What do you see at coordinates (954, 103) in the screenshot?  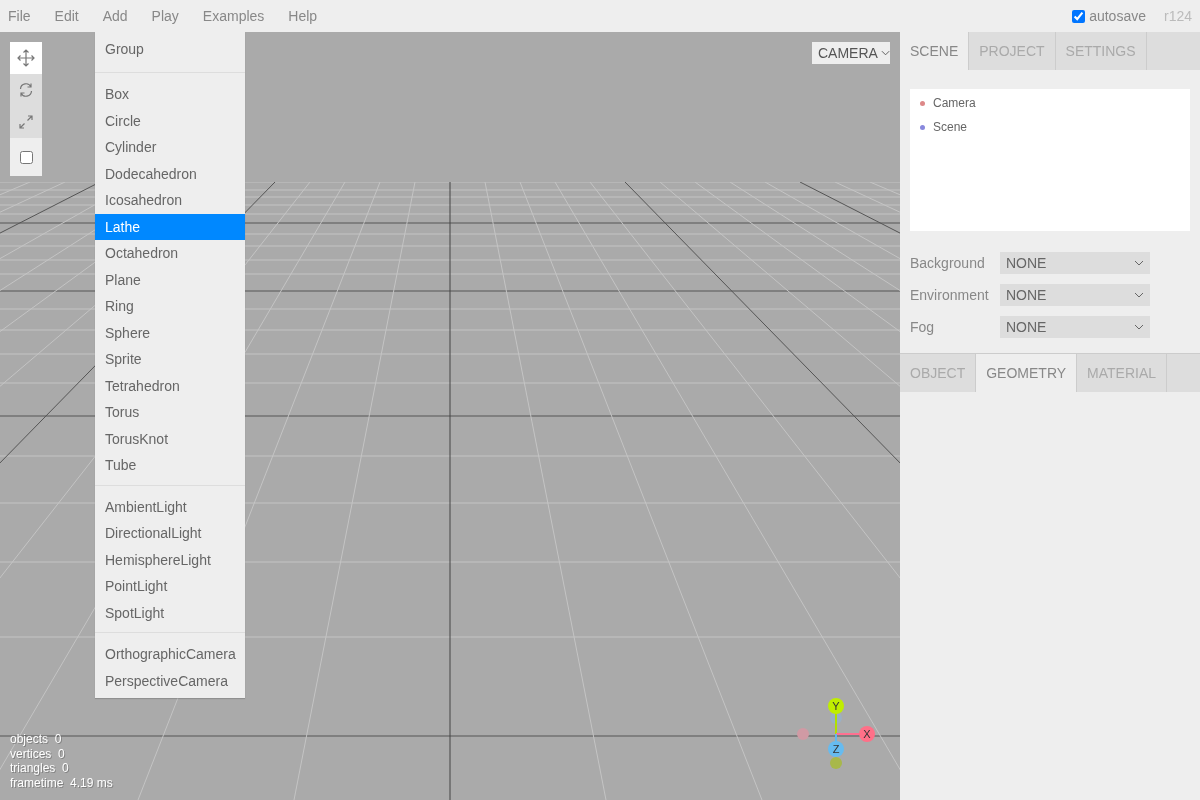 I see `outliner-item: Camera` at bounding box center [954, 103].